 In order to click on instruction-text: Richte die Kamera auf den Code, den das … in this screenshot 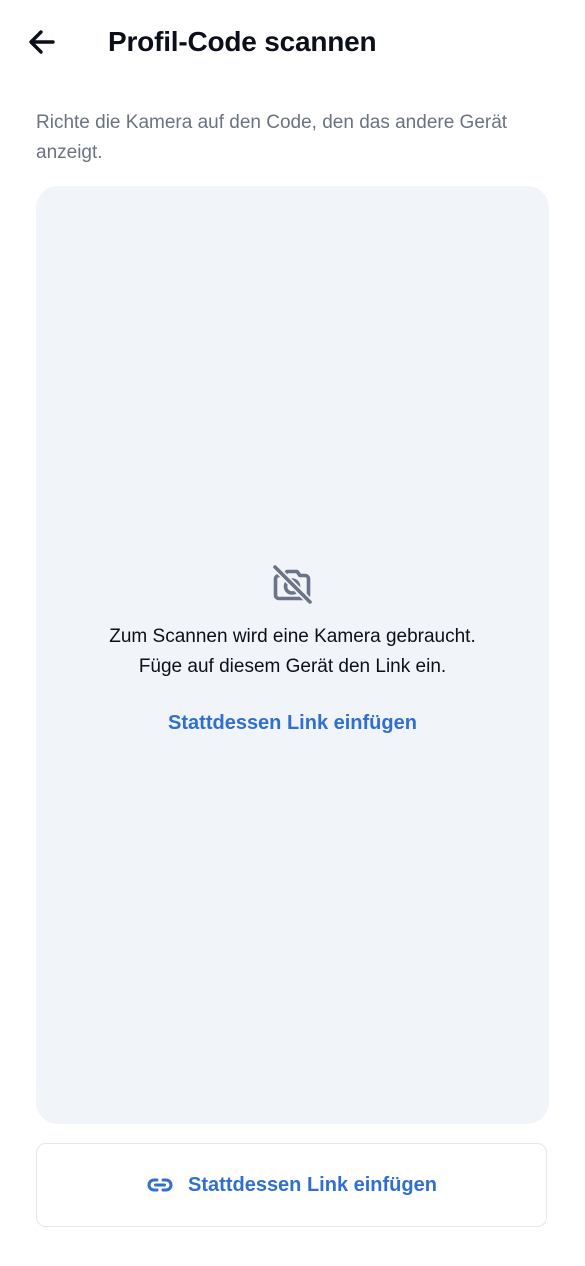, I will do `click(272, 137)`.